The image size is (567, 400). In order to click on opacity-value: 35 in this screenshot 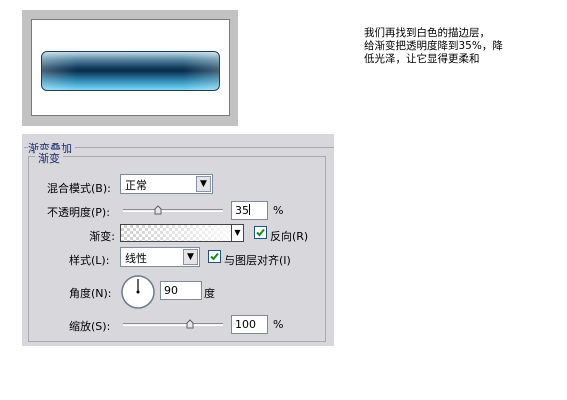, I will do `click(242, 210)`.